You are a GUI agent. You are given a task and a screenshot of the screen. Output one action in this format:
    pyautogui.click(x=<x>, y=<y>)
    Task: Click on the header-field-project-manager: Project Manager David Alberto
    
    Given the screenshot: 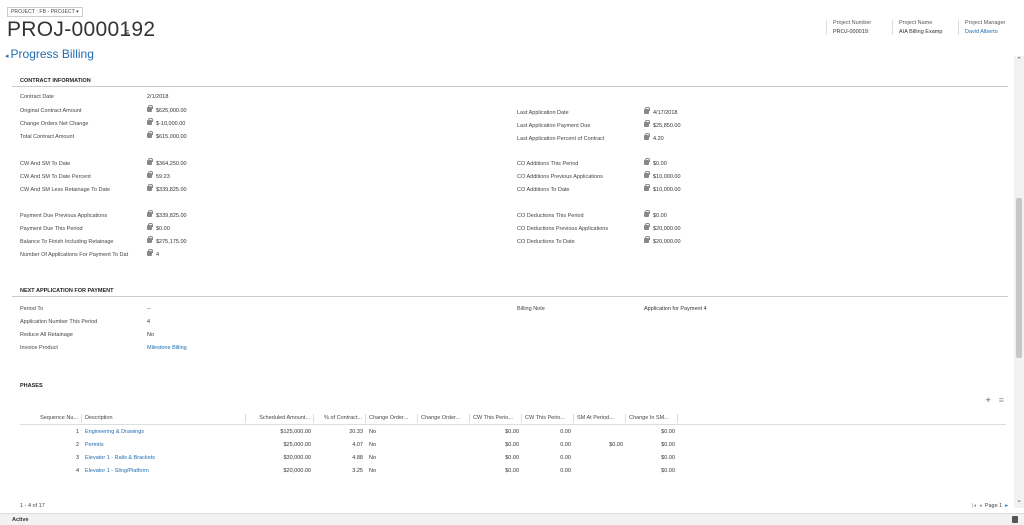 What is the action you would take?
    pyautogui.click(x=988, y=27)
    